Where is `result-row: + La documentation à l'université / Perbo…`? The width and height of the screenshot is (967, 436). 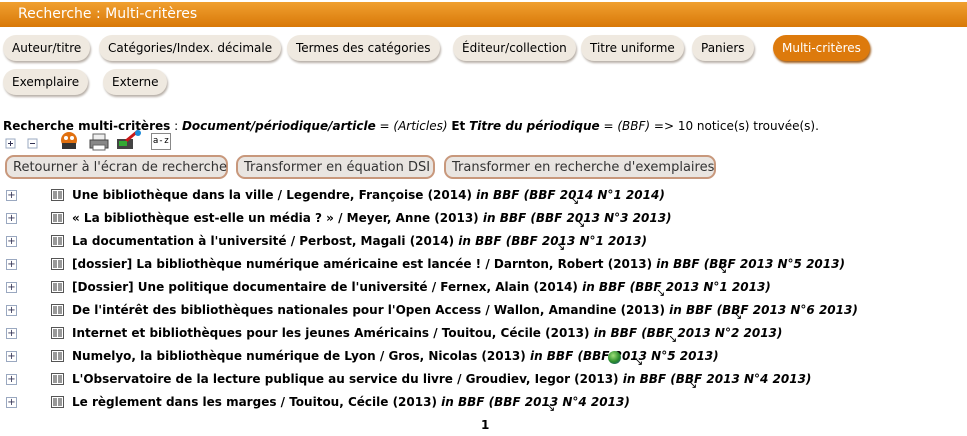
result-row: + La documentation à l'université / Perbo… is located at coordinates (483, 243).